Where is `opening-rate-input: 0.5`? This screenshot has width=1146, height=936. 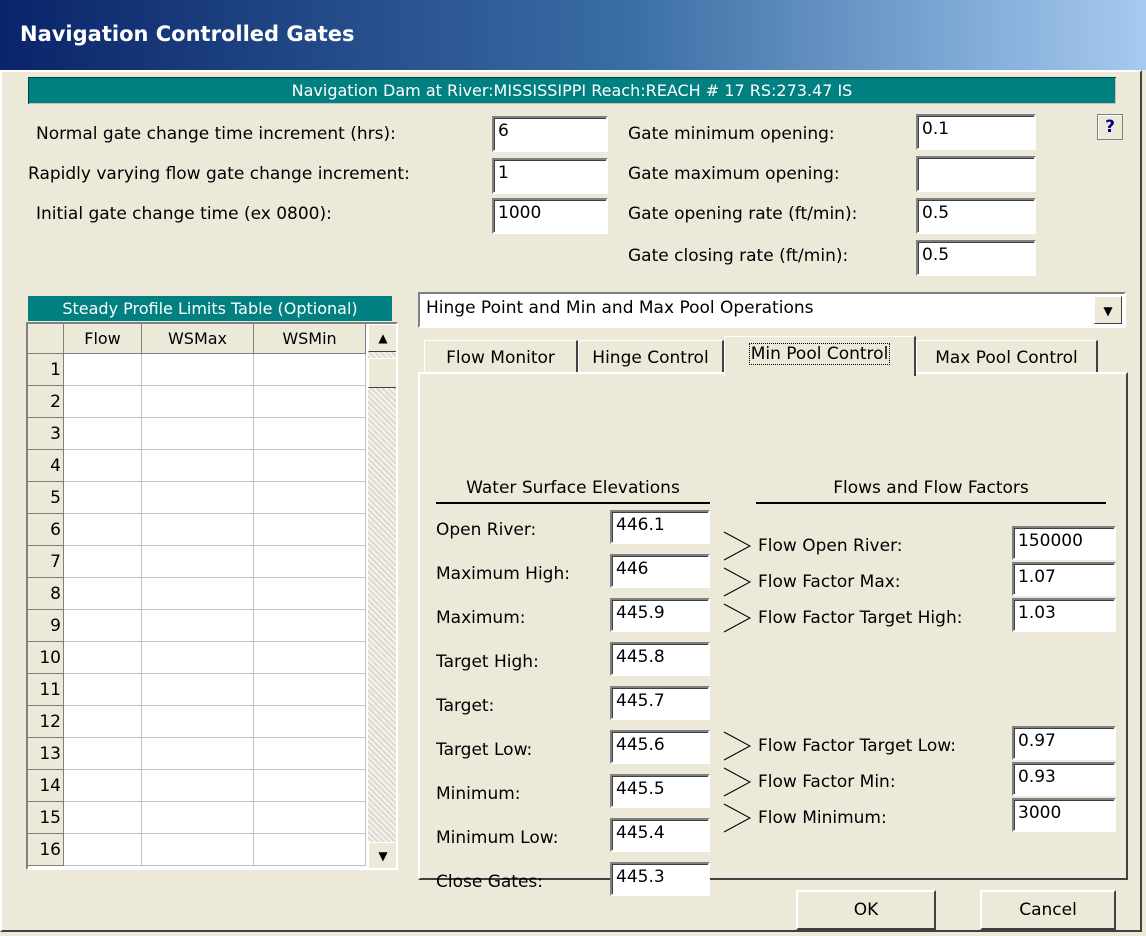
opening-rate-input: 0.5 is located at coordinates (976, 216).